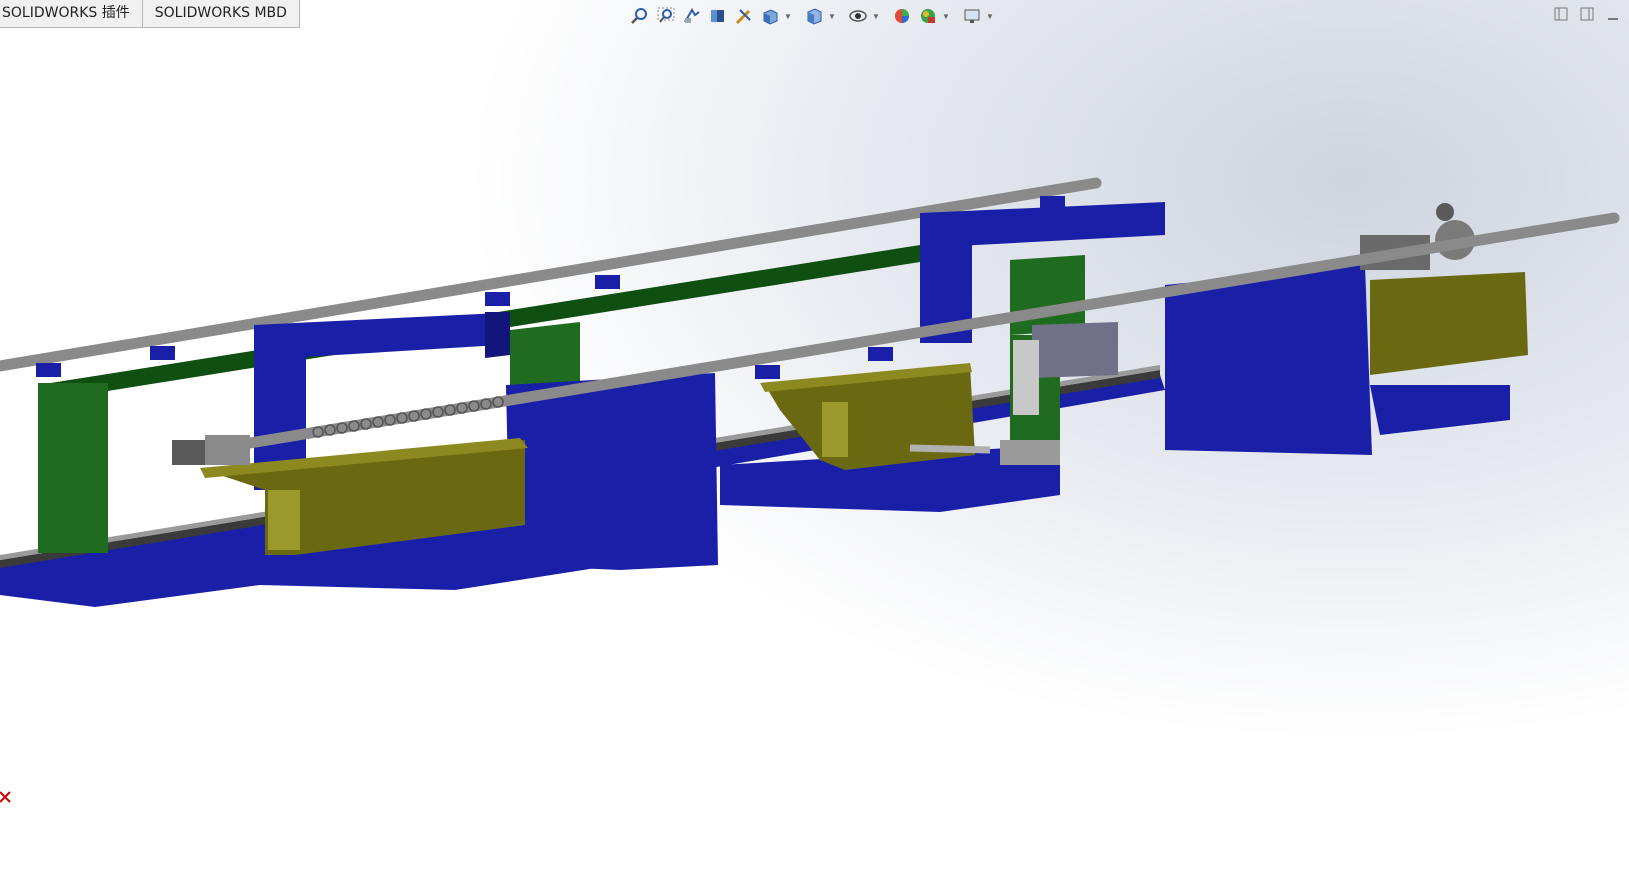  What do you see at coordinates (211, 450) in the screenshot?
I see `drive-motor-left` at bounding box center [211, 450].